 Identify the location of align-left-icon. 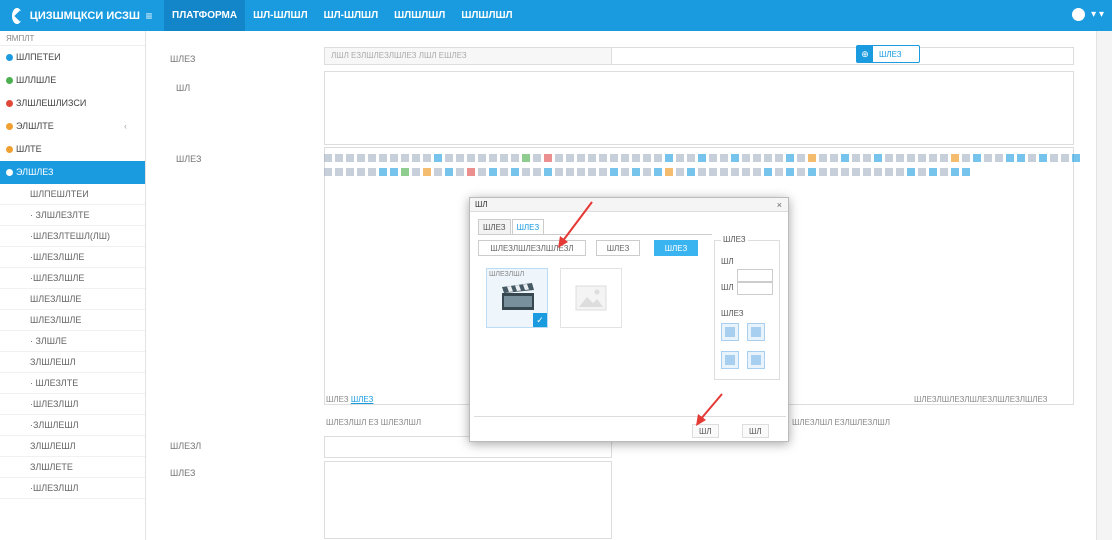
(730, 332).